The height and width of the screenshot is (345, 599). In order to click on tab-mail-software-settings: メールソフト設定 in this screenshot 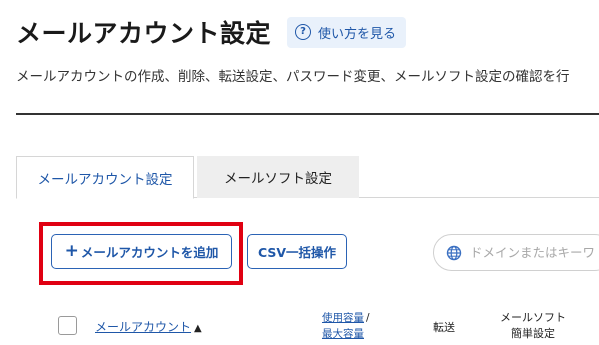, I will do `click(278, 177)`.